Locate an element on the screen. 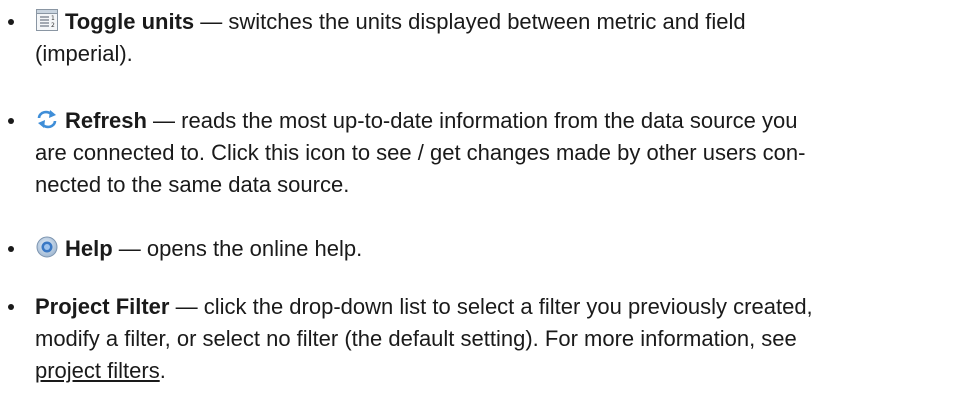 This screenshot has height=417, width=966. item-name: Refresh is located at coordinates (106, 120).